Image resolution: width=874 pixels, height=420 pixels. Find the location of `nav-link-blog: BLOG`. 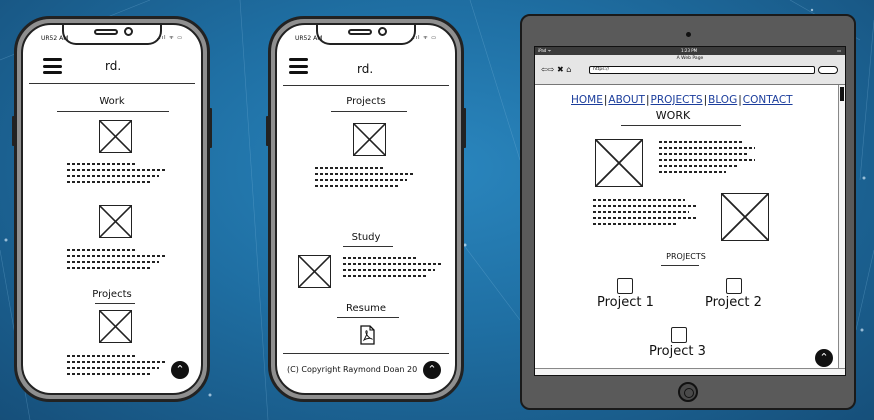

nav-link-blog: BLOG is located at coordinates (722, 100).